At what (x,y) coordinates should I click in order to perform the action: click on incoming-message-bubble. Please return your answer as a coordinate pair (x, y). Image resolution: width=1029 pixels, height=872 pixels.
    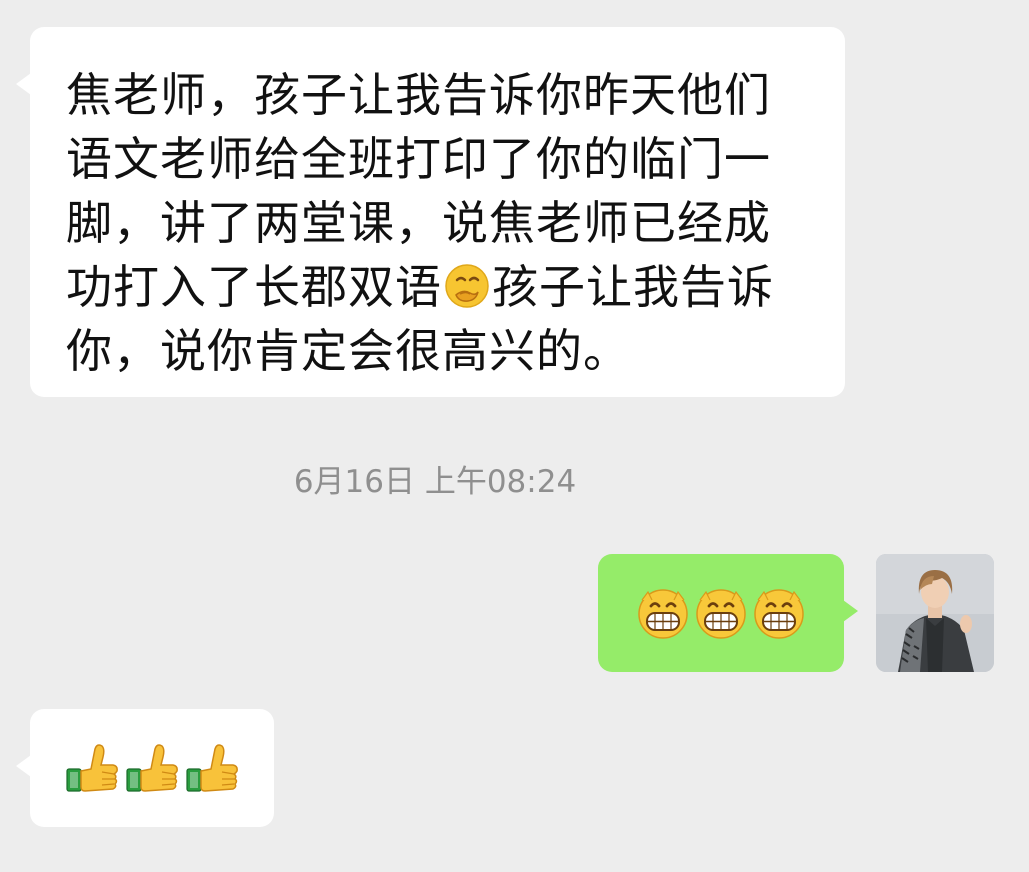
    Looking at the image, I should click on (145, 768).